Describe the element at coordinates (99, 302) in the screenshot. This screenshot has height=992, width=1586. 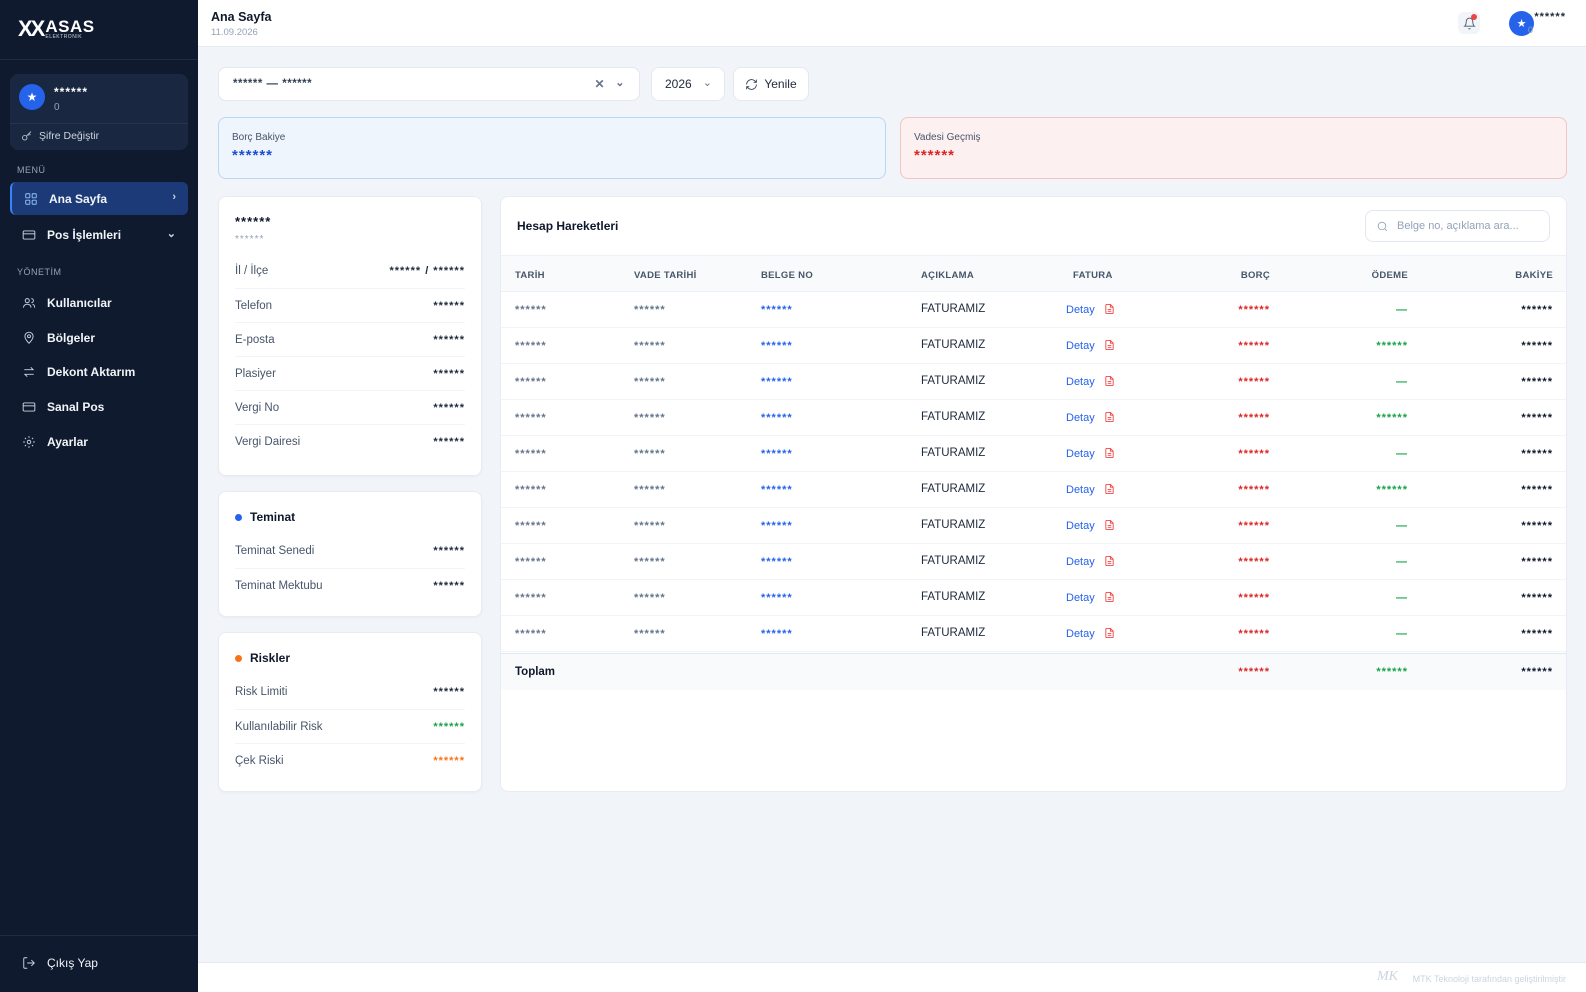
I see `sidebar-item-kullanicilar: Kullanıcılar` at that location.